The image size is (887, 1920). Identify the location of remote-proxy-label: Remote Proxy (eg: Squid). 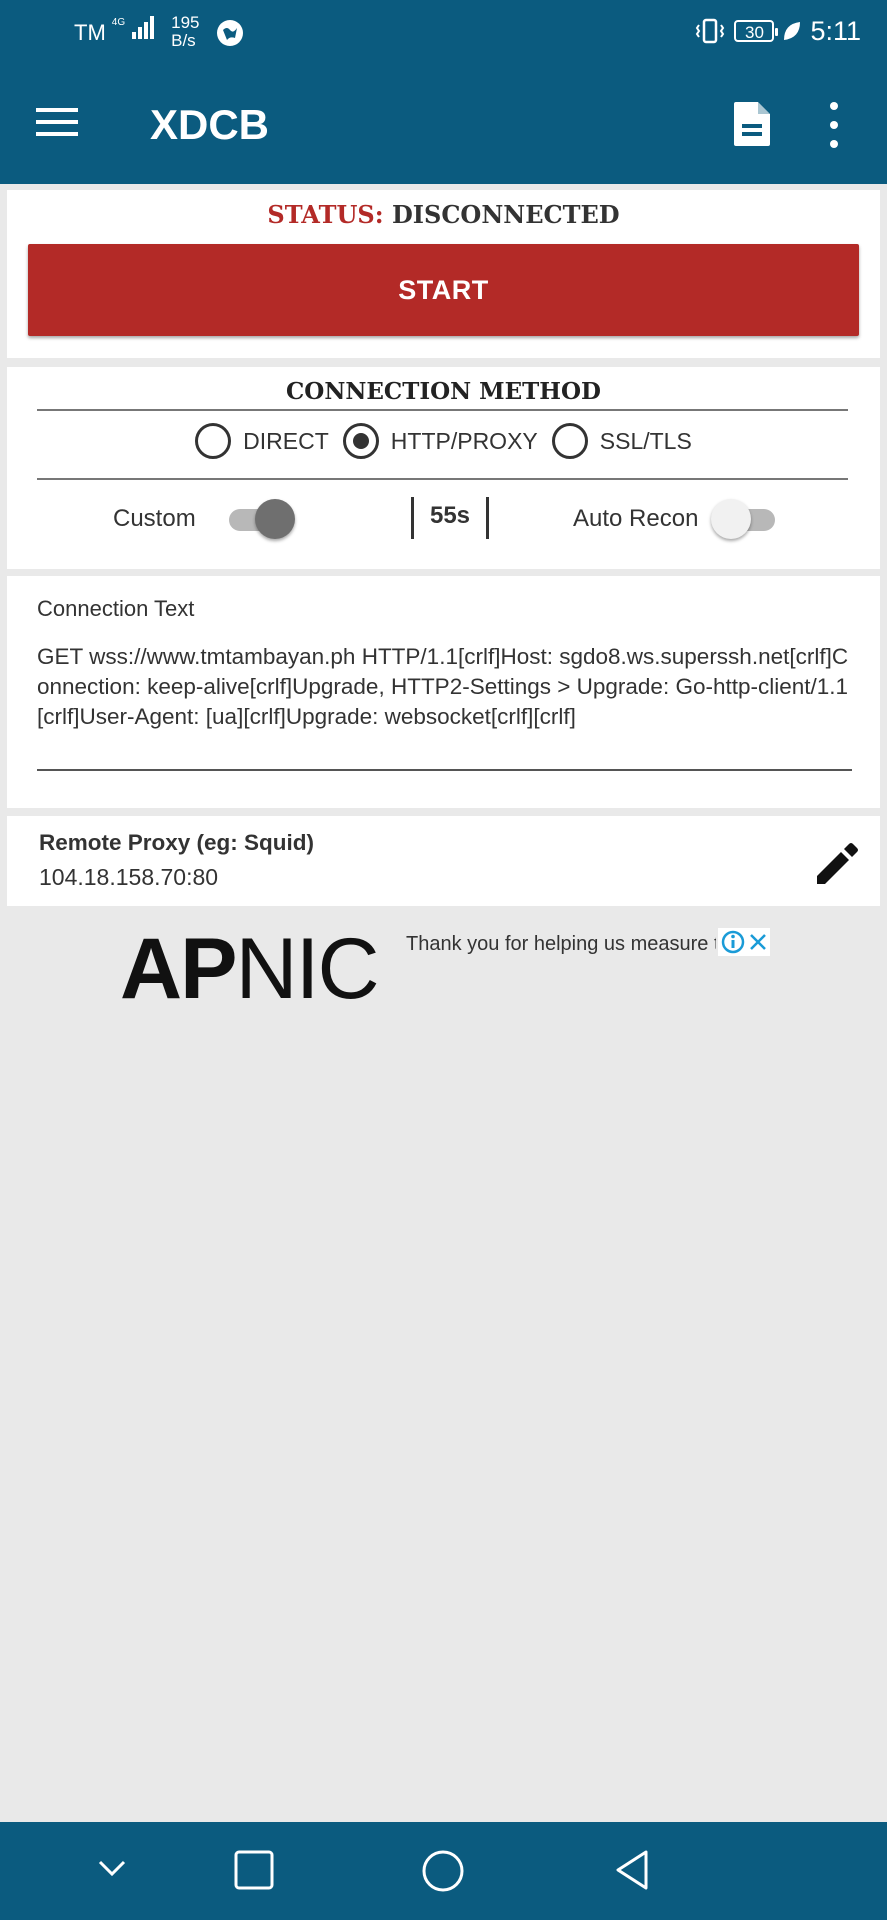
(177, 842).